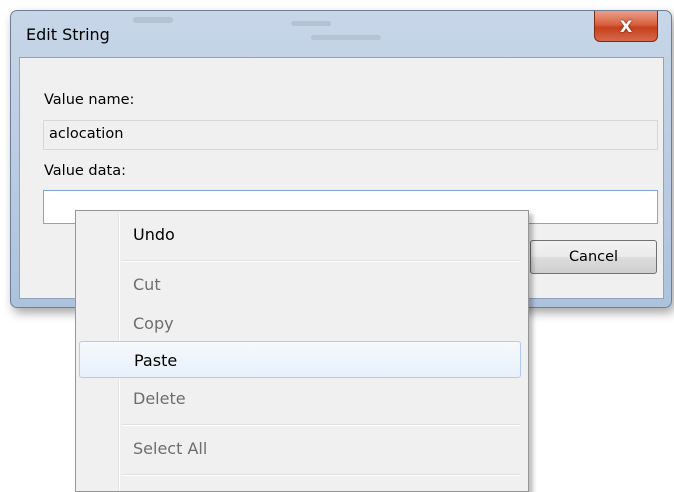 Image resolution: width=674 pixels, height=492 pixels. I want to click on value-data-label: Value data:, so click(85, 171).